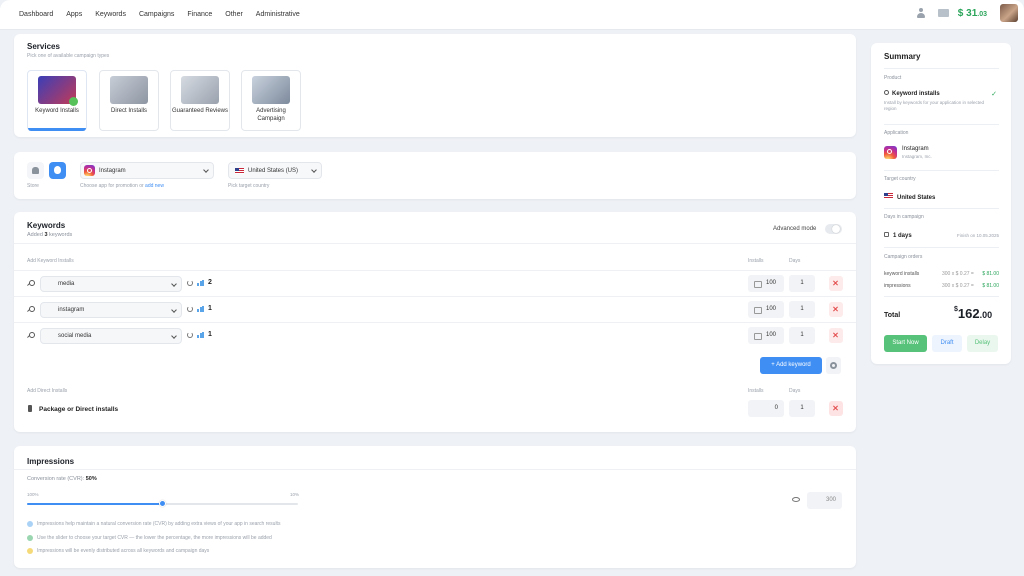 This screenshot has height=576, width=1024. Describe the element at coordinates (982, 14) in the screenshot. I see `balance-cents: .03` at that location.